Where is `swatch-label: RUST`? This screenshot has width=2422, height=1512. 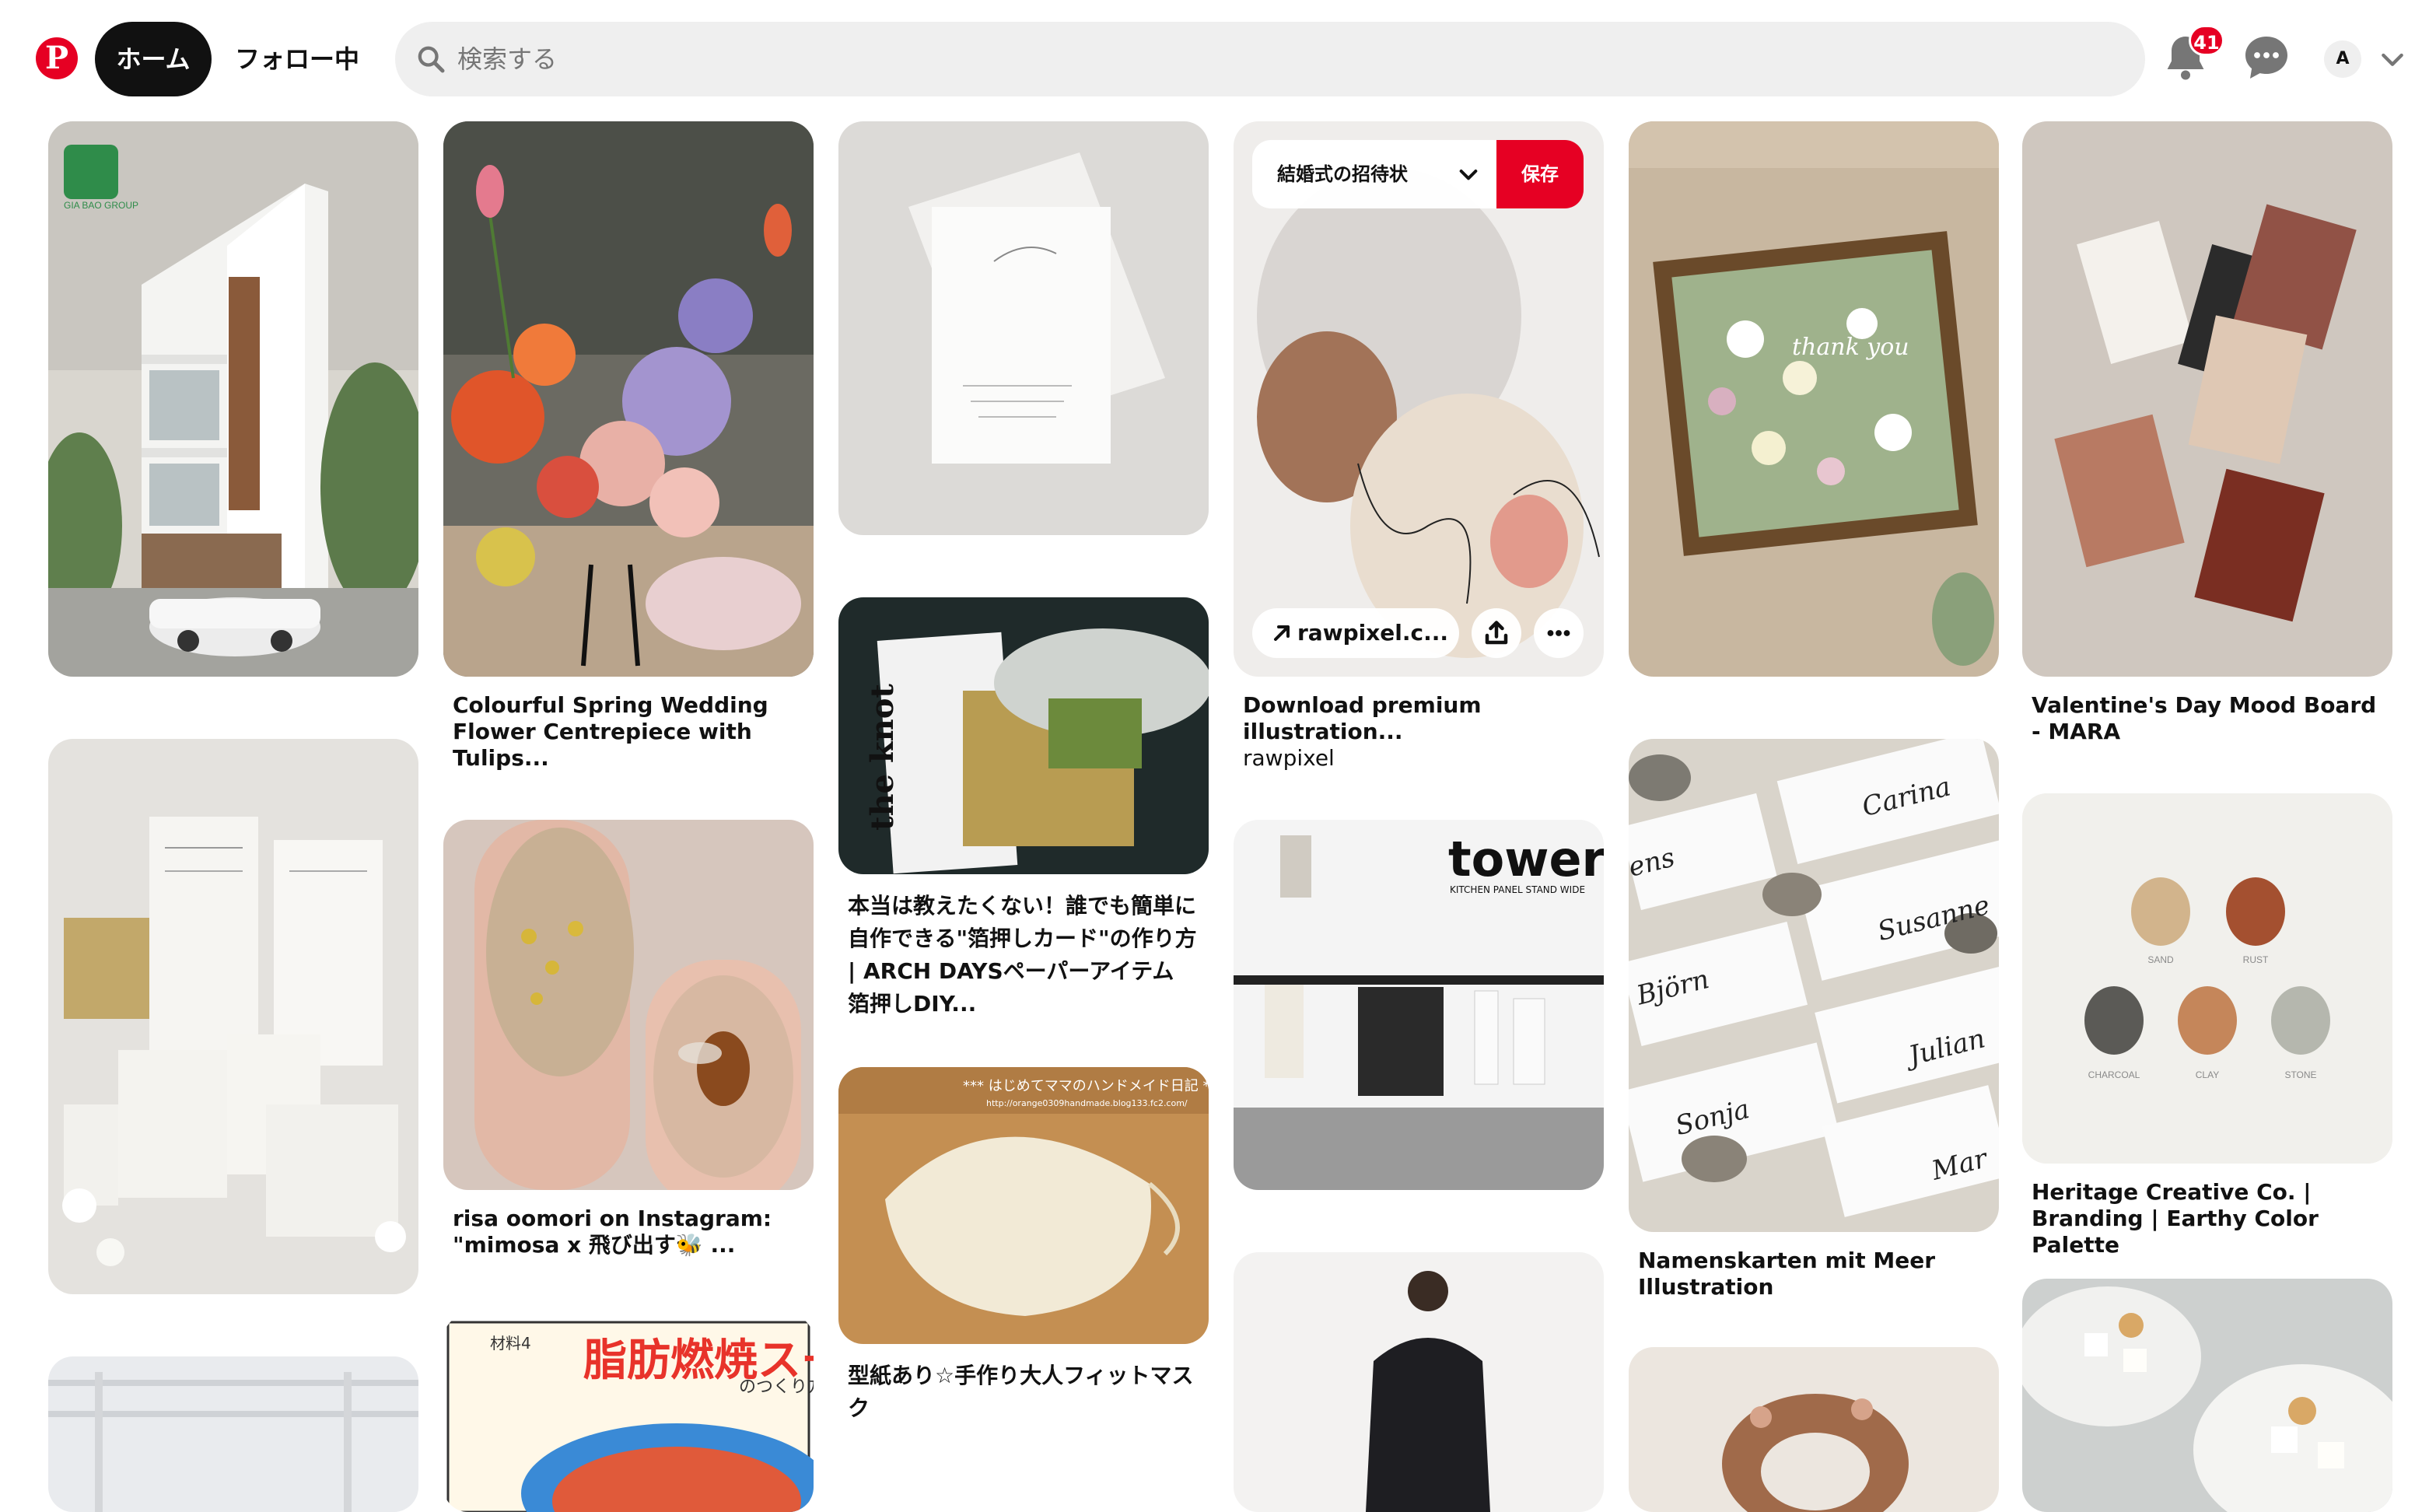
swatch-label: RUST is located at coordinates (2256, 960).